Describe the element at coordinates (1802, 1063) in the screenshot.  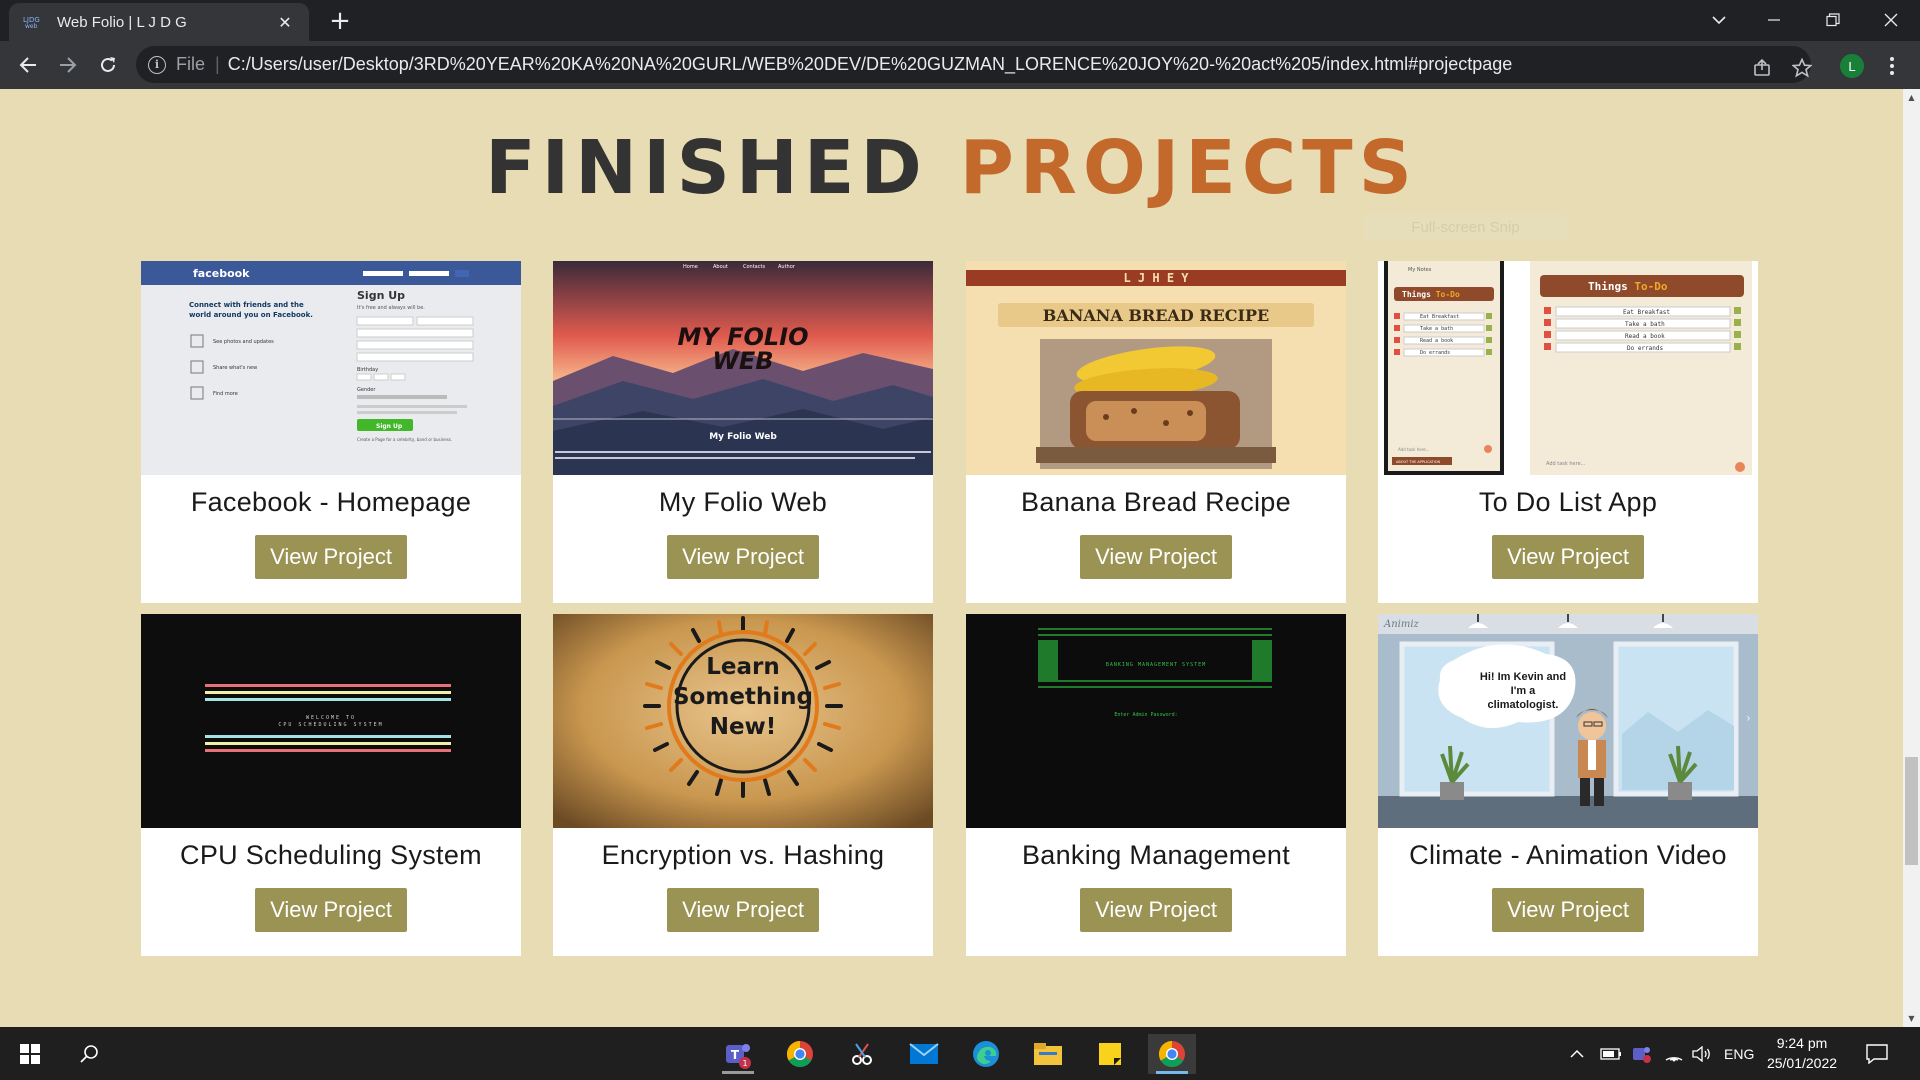
I see `clock-date: 25/01/2022` at that location.